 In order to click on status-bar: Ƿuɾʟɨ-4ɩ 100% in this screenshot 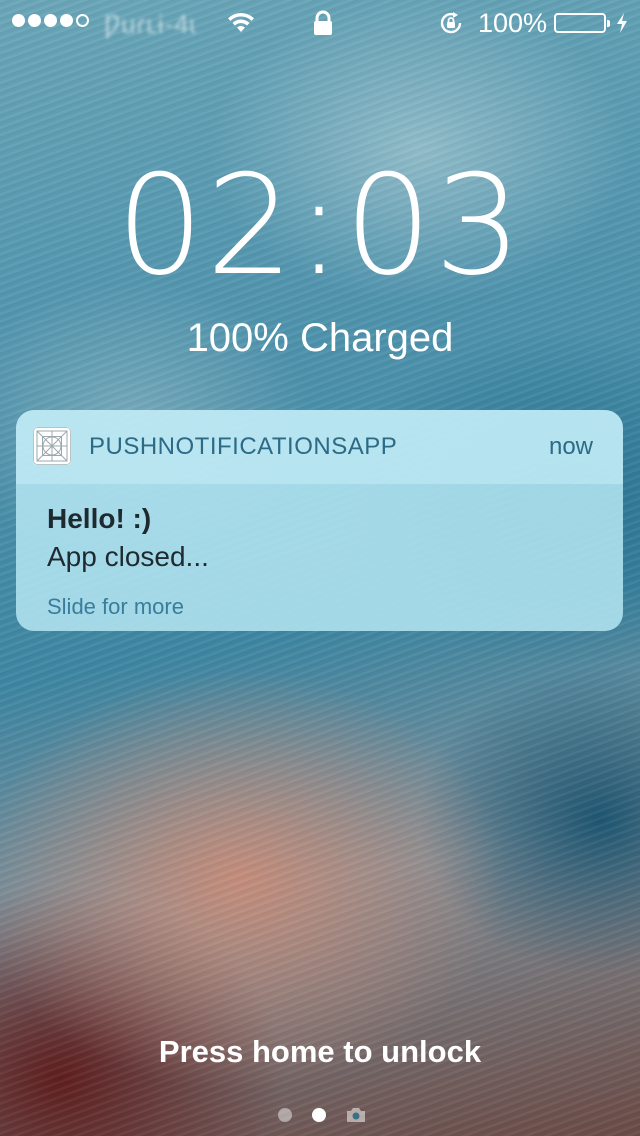, I will do `click(320, 22)`.